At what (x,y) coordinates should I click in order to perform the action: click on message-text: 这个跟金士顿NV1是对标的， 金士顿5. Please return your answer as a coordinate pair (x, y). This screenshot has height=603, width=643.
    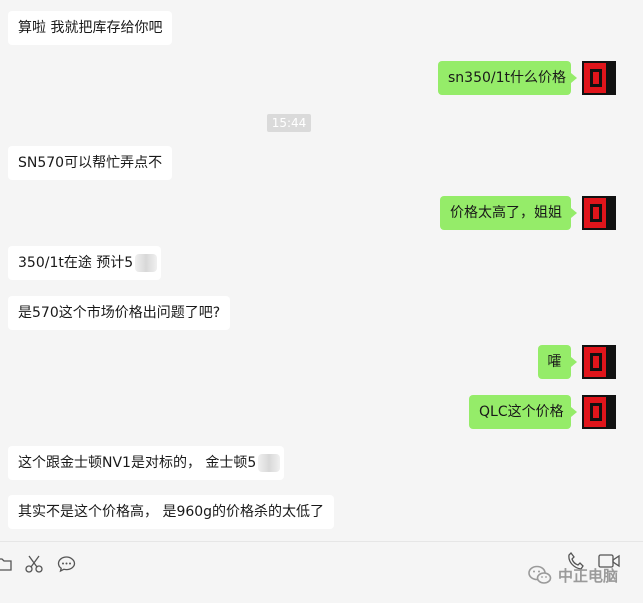
    Looking at the image, I should click on (137, 463).